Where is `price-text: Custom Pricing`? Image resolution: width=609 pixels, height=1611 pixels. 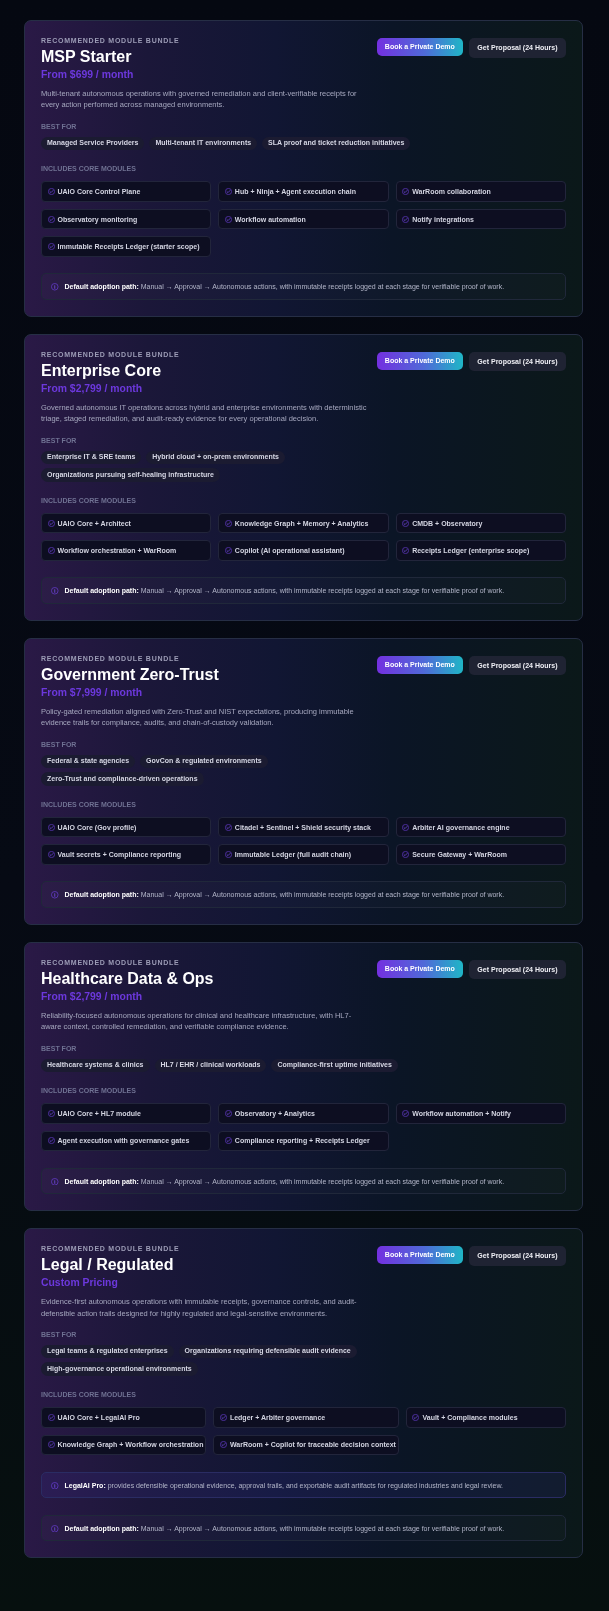 price-text: Custom Pricing is located at coordinates (79, 1283).